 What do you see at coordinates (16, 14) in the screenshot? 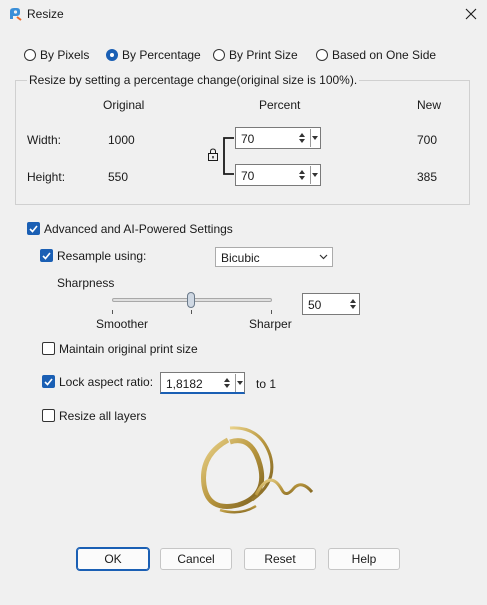
I see `paint-palette-icon` at bounding box center [16, 14].